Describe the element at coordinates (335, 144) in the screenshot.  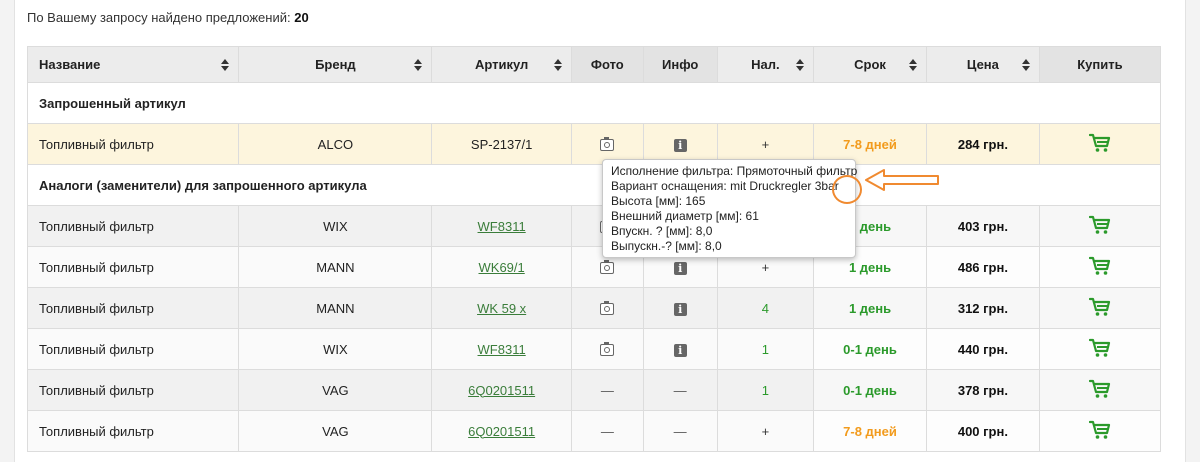
I see `cell-brand: ALCO` at that location.